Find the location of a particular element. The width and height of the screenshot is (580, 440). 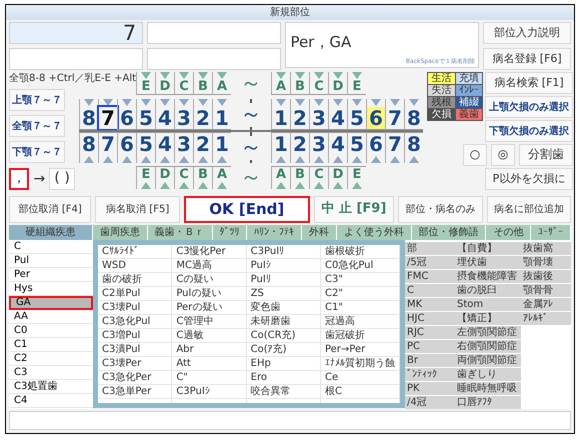

list-item: C3潰Pul is located at coordinates (135, 350).